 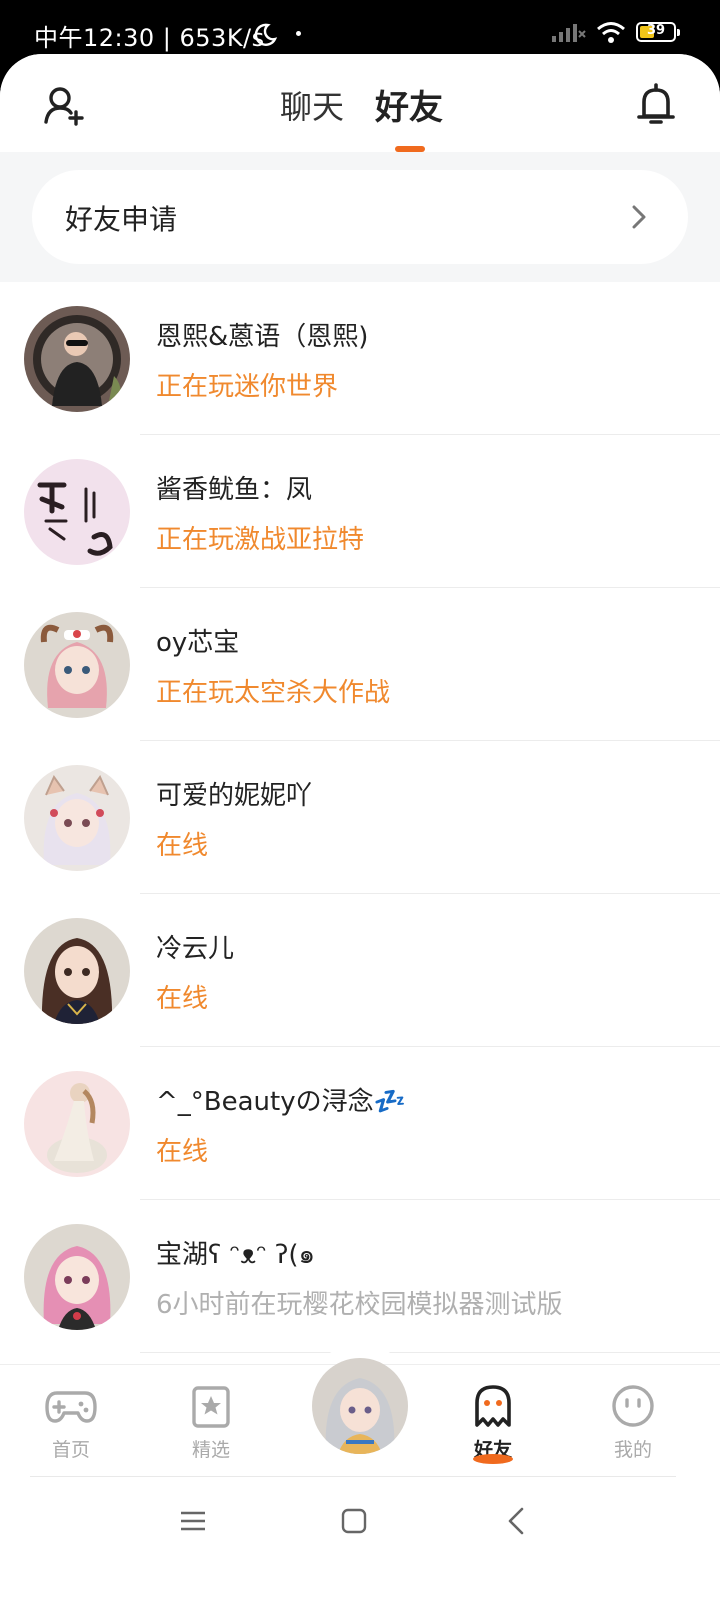 I want to click on friend-name: 宝湖ʕ ᵔᴥᵔ ʔ(๑, so click(x=235, y=1255).